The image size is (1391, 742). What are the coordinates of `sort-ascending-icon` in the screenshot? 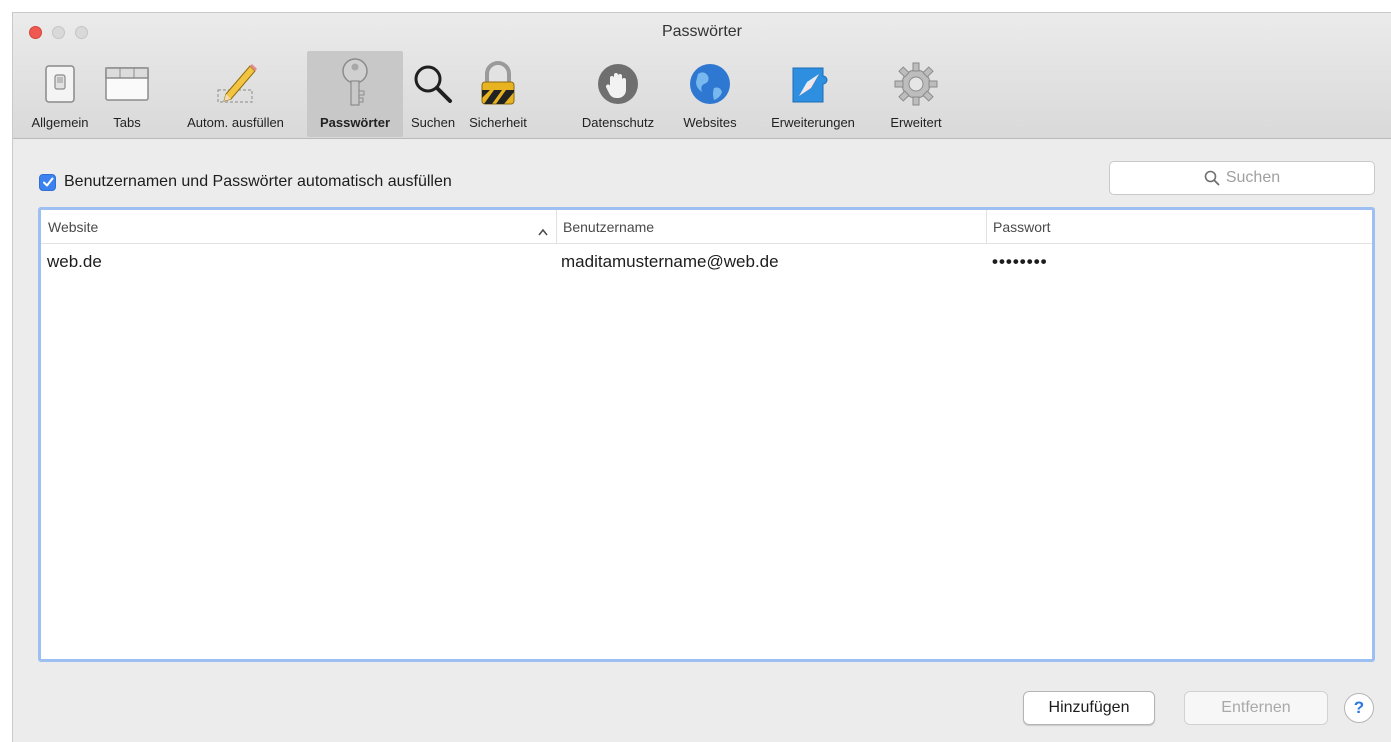 It's located at (543, 231).